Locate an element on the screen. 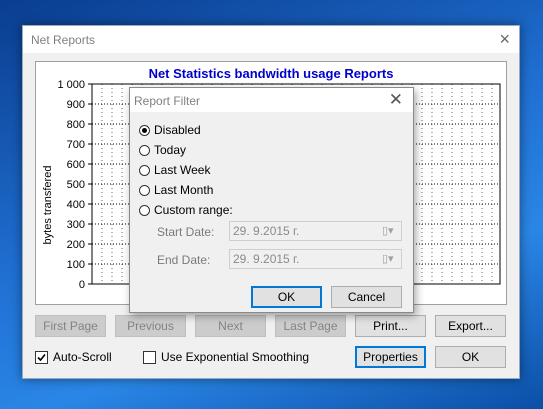 This screenshot has width=543, height=409. next-button: Next is located at coordinates (230, 326).